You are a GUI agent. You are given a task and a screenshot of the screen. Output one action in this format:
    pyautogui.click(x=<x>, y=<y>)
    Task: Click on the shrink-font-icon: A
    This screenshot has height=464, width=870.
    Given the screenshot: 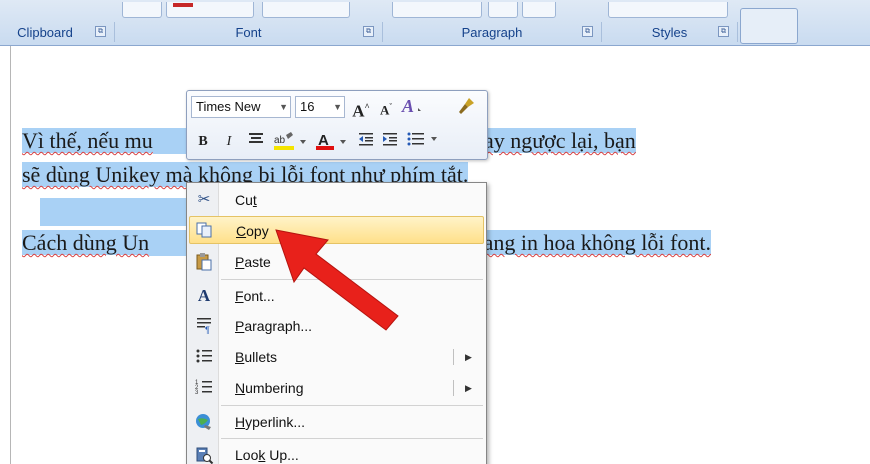 What is the action you would take?
    pyautogui.click(x=384, y=110)
    